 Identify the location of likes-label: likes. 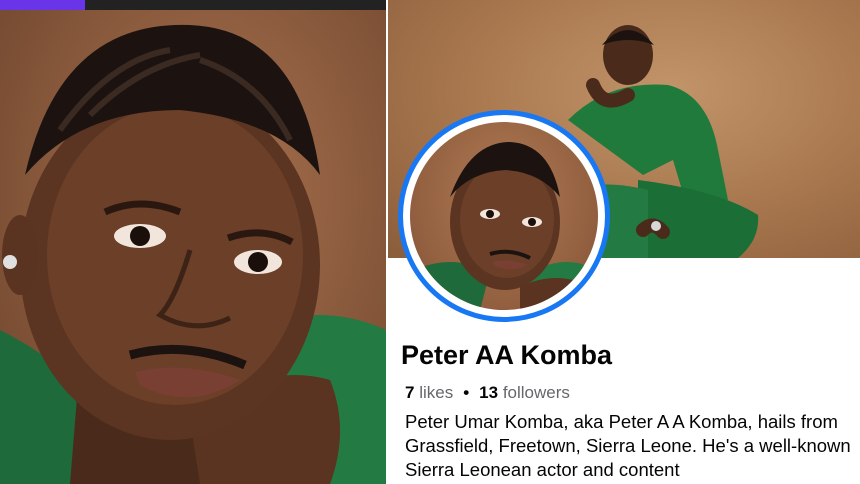
(436, 392).